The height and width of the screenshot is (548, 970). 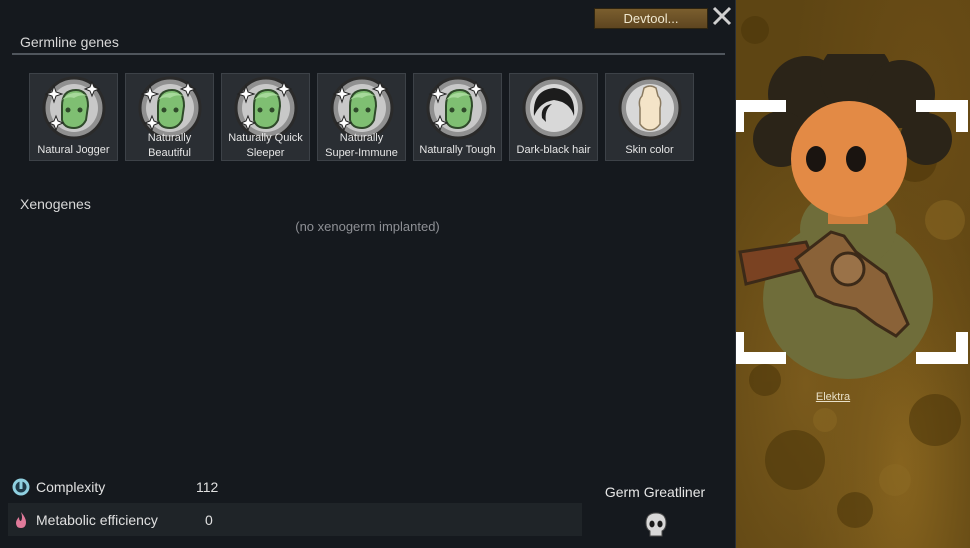 I want to click on metabolic-efficiency-value: 0, so click(x=209, y=520).